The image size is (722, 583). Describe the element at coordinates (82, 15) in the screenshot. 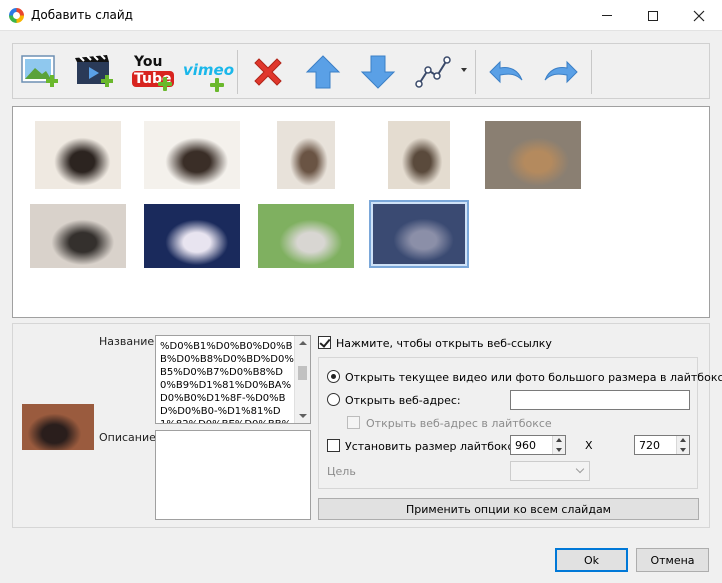

I see `window-title: Добавить слайд` at that location.